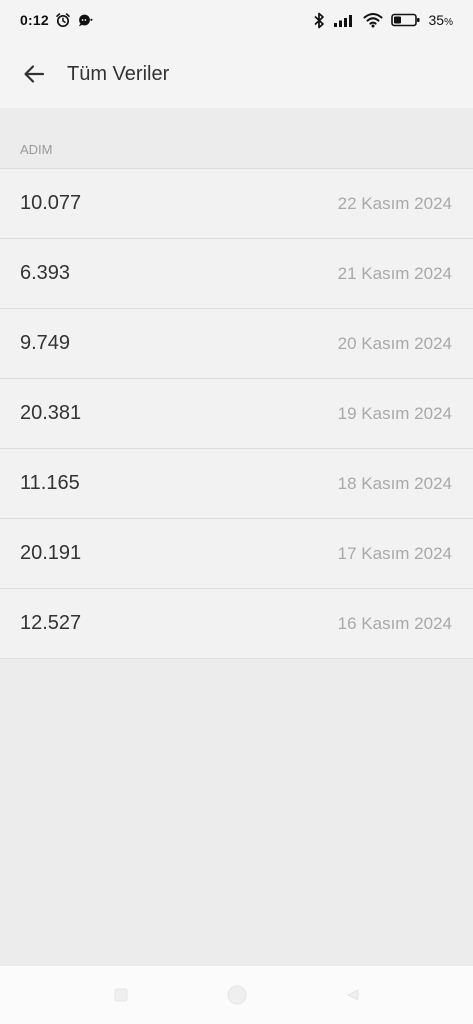  Describe the element at coordinates (236, 20) in the screenshot. I see `status-bar: 0:12 35%` at that location.